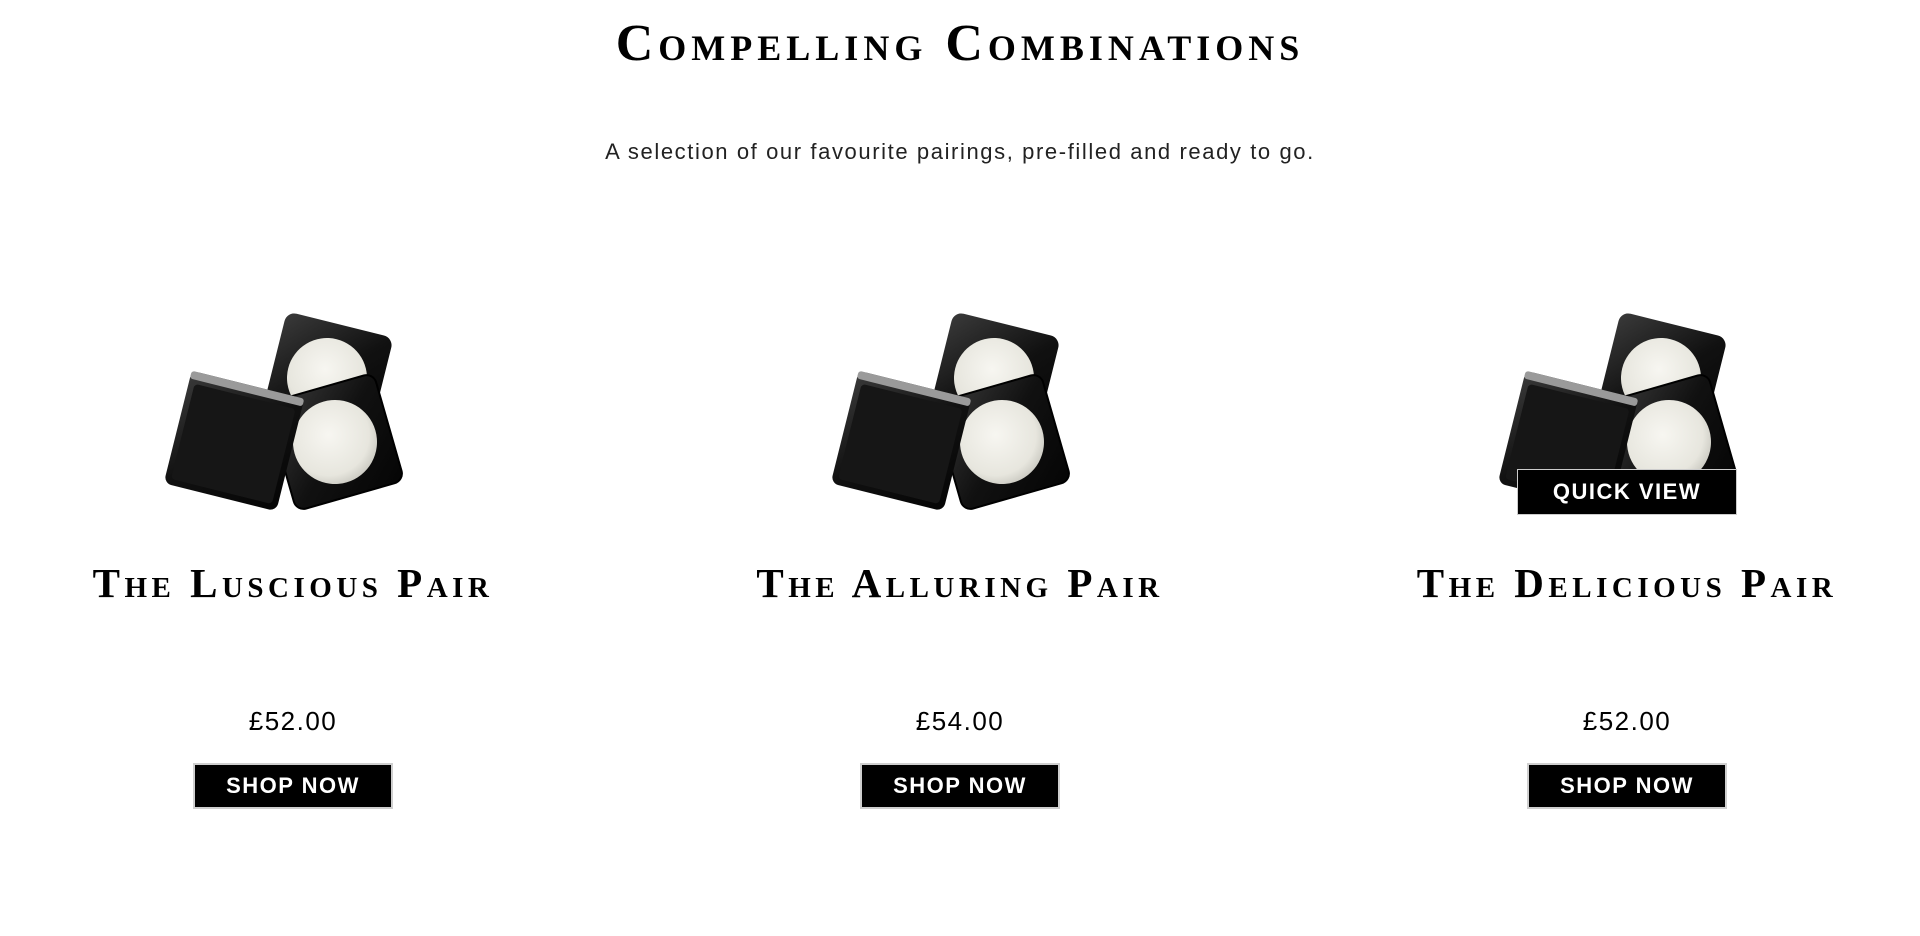 The width and height of the screenshot is (1920, 936). Describe the element at coordinates (1627, 583) in the screenshot. I see `product-name: The Delicious Pair` at that location.